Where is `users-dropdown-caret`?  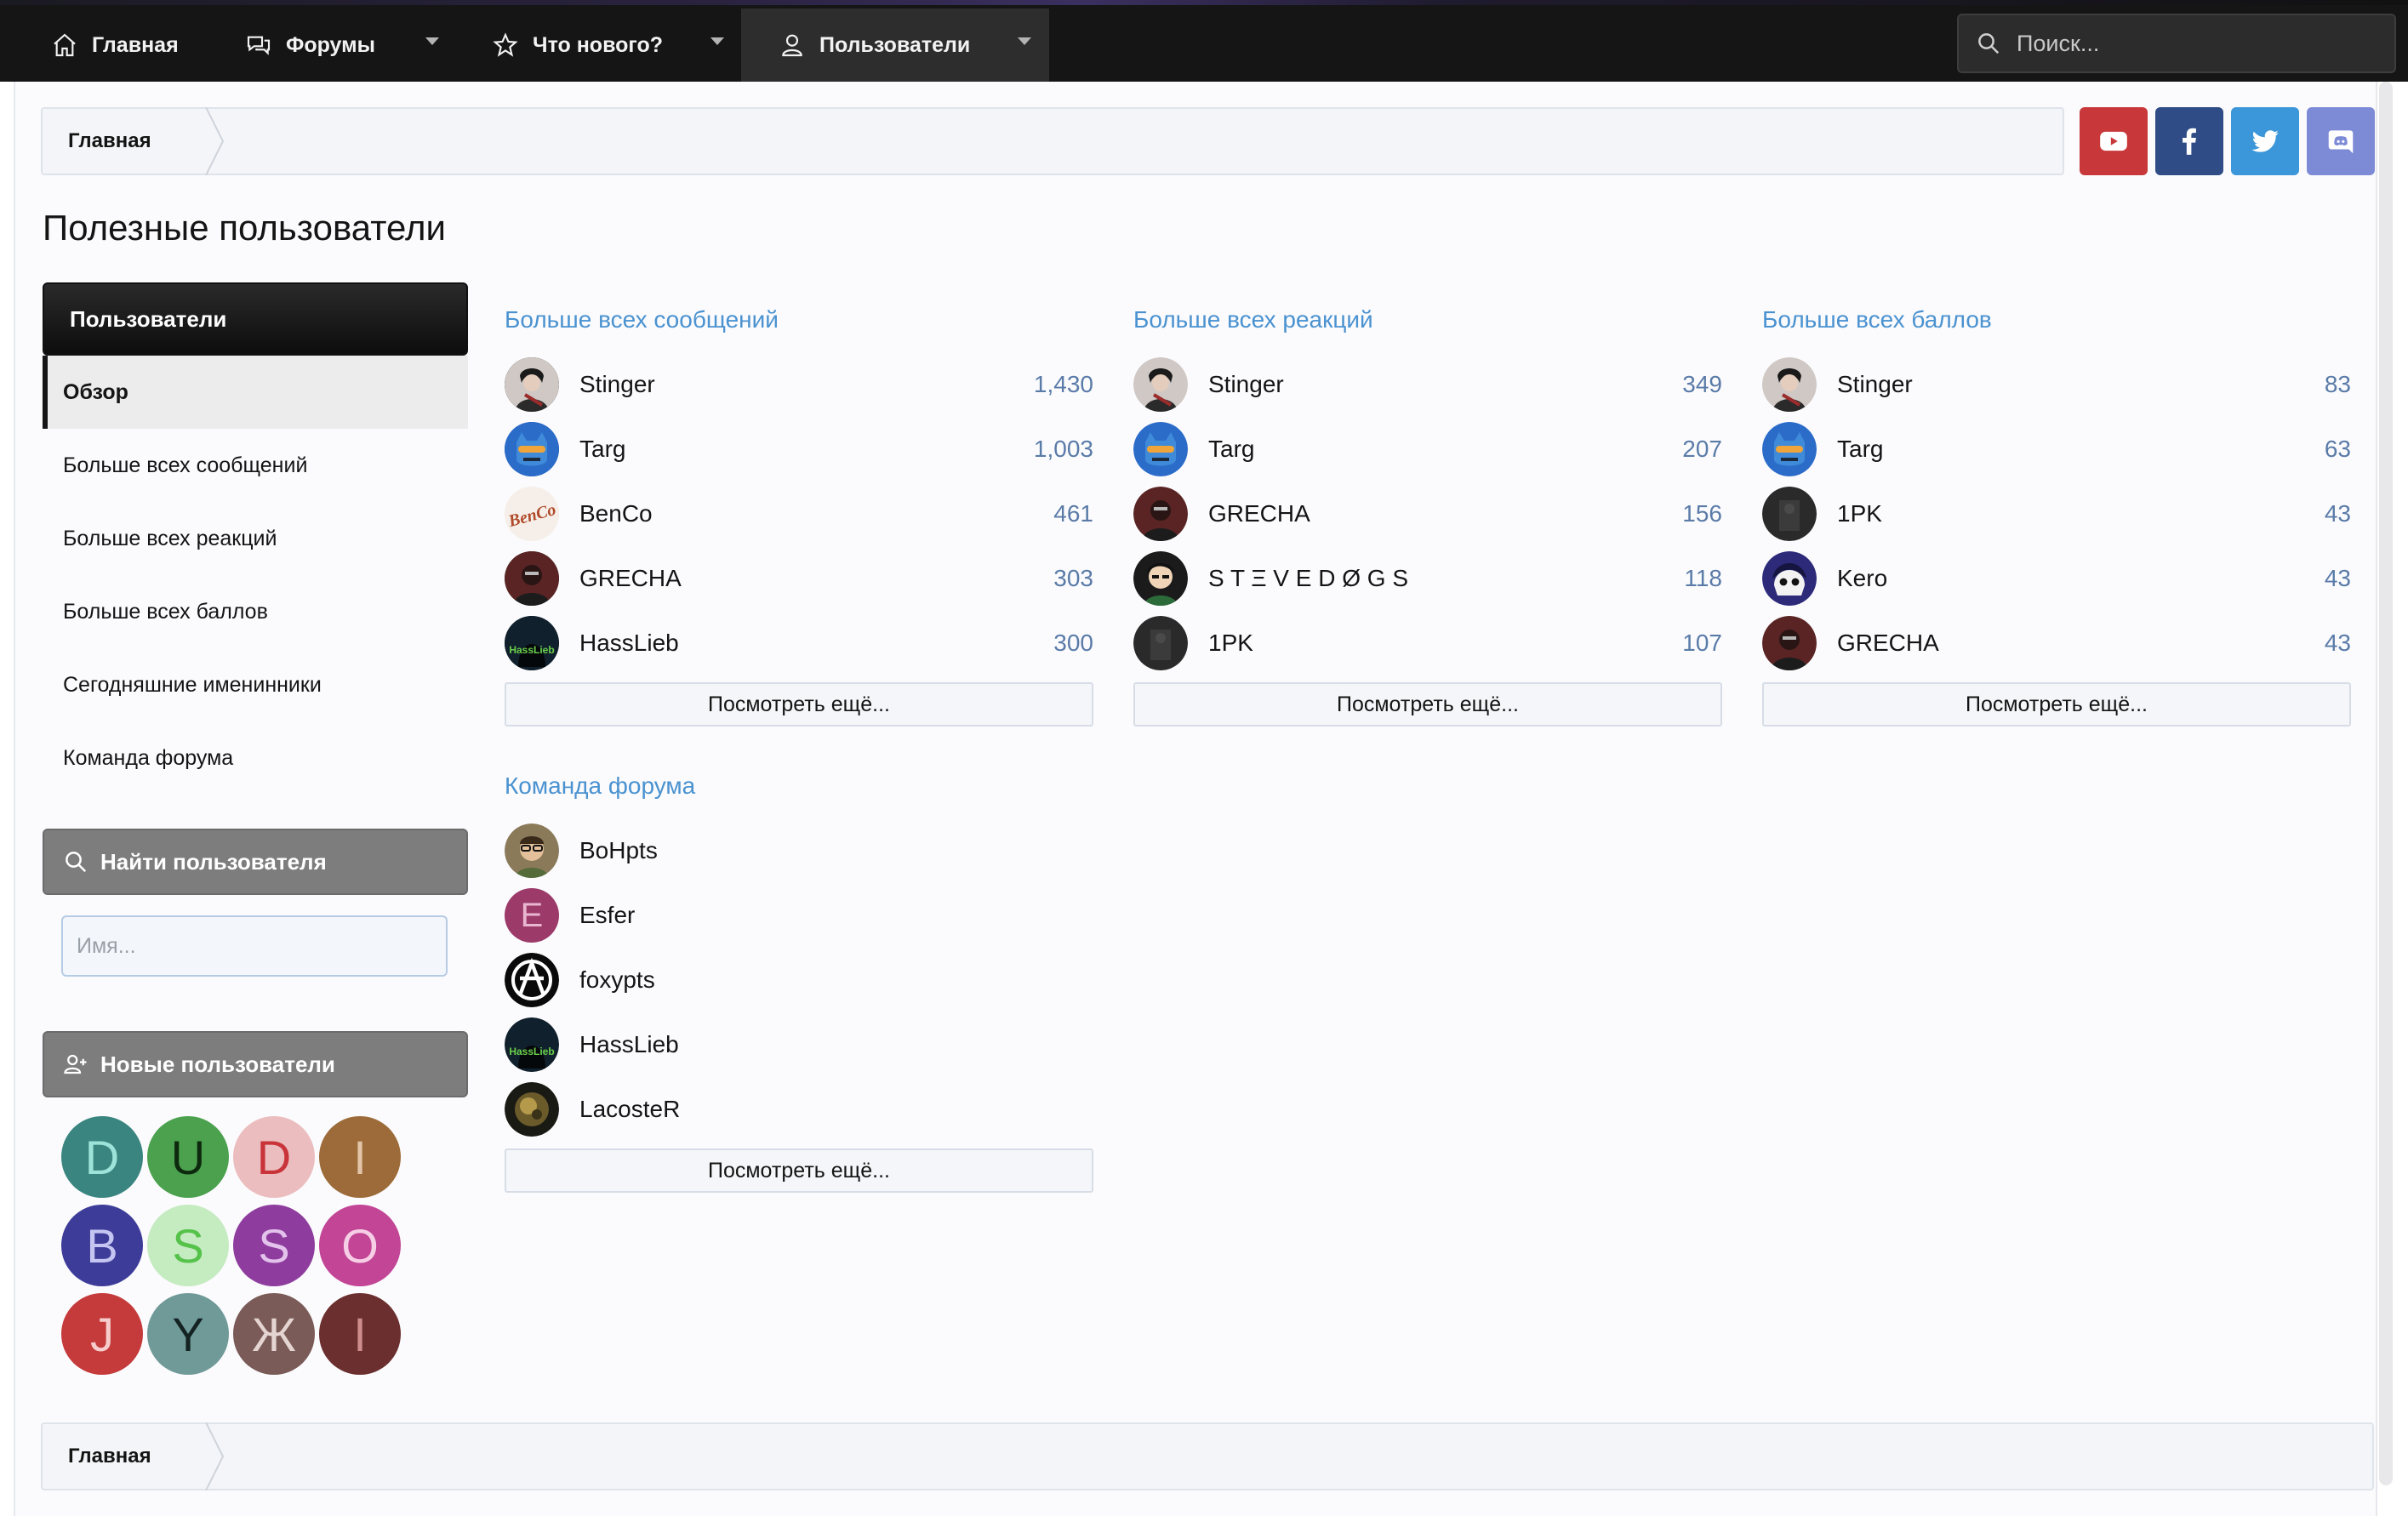
users-dropdown-caret is located at coordinates (1024, 41).